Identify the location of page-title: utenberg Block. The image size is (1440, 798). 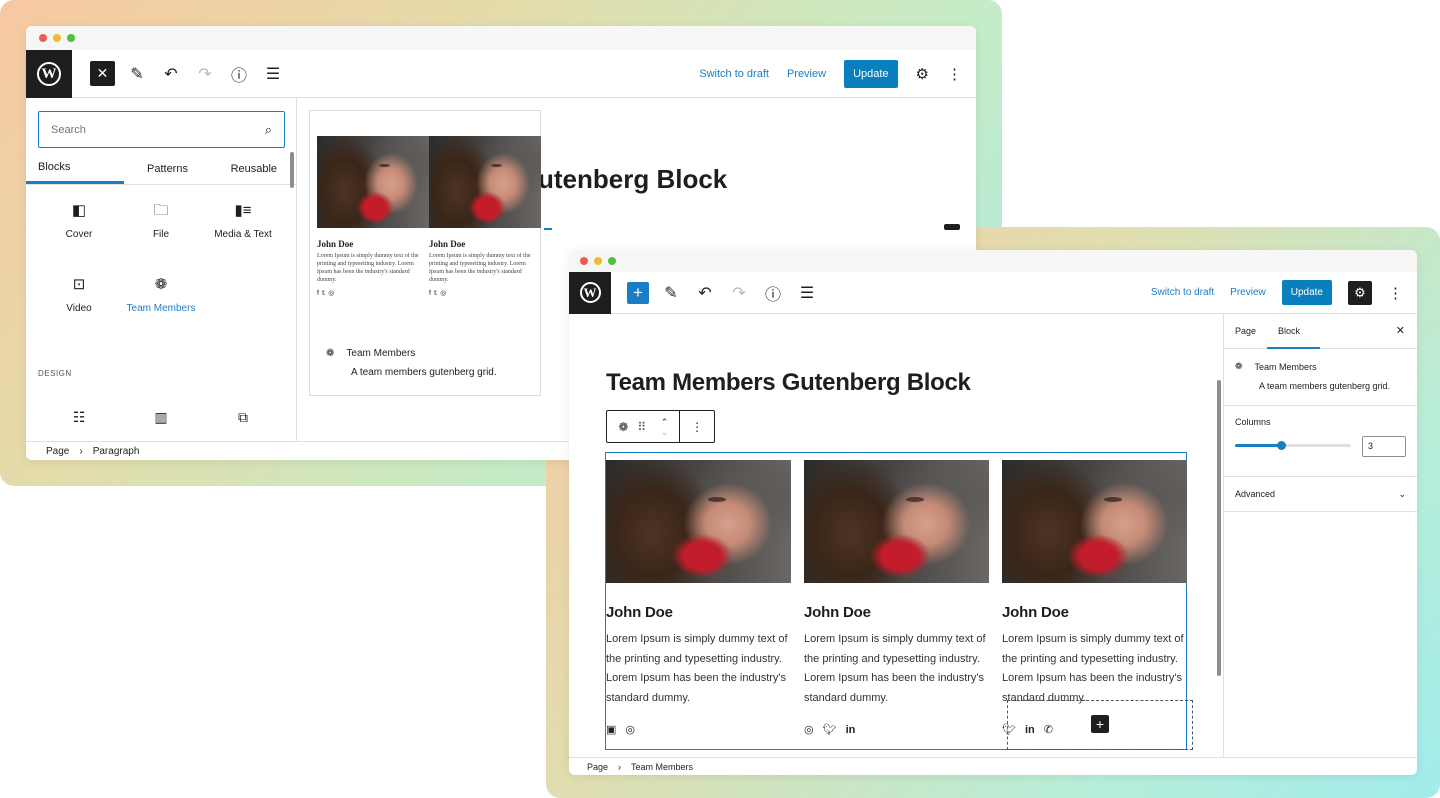
(632, 179).